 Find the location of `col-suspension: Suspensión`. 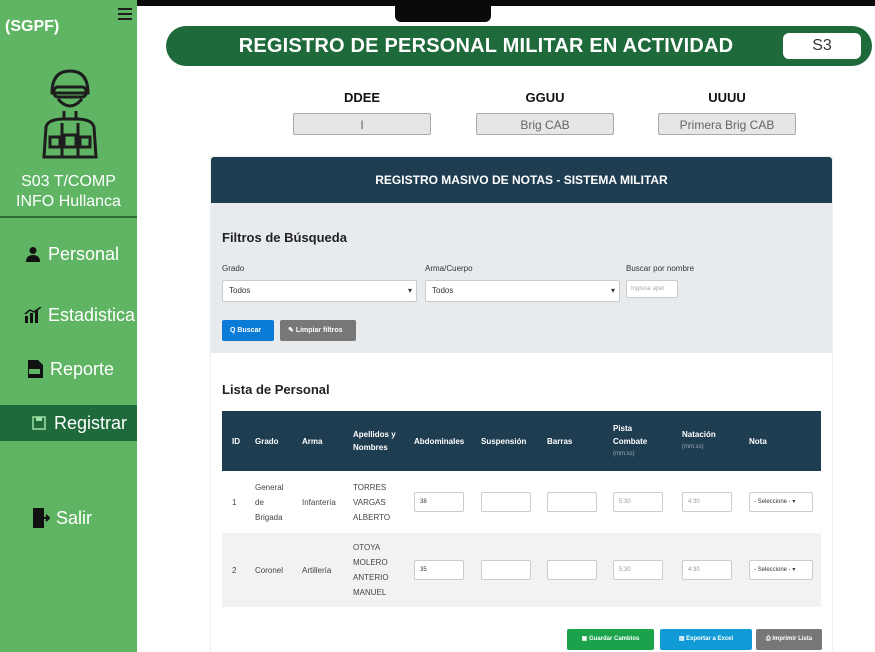

col-suspension: Suspensión is located at coordinates (504, 441).